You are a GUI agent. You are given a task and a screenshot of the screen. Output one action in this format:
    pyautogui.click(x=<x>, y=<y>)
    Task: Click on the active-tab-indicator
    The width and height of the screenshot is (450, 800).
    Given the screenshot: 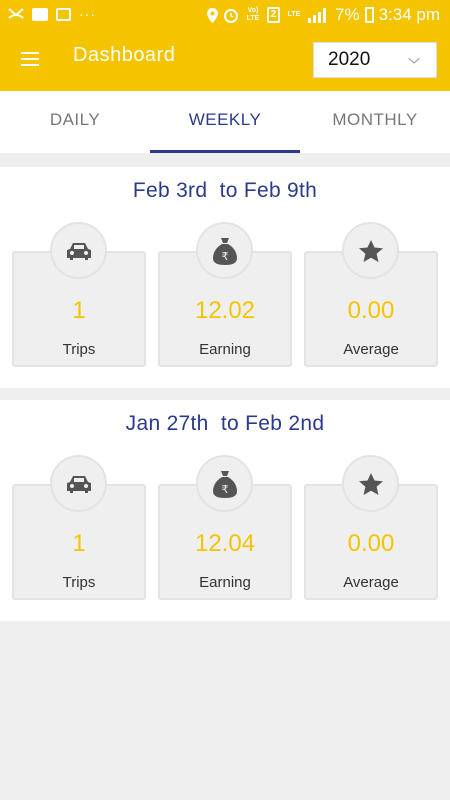 What is the action you would take?
    pyautogui.click(x=225, y=151)
    